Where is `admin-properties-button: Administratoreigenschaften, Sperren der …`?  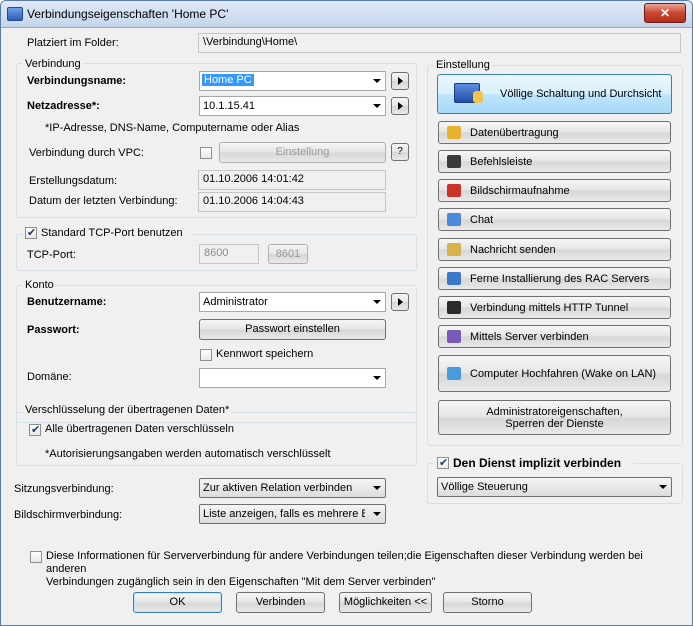 admin-properties-button: Administratoreigenschaften, Sperren der … is located at coordinates (554, 417).